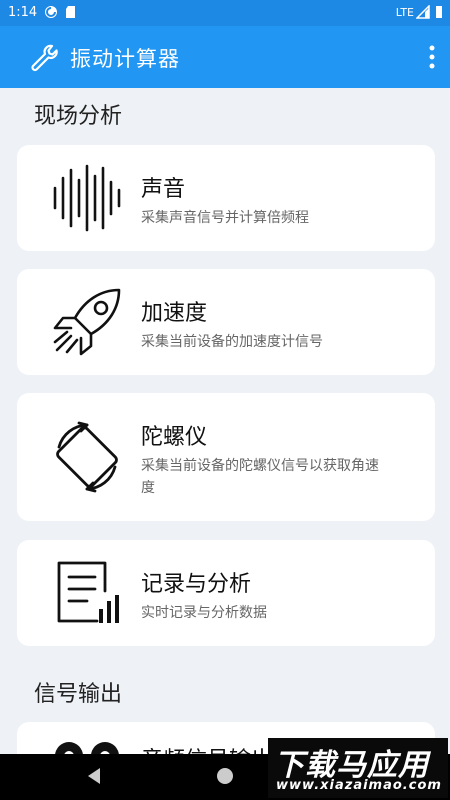 This screenshot has width=450, height=800. Describe the element at coordinates (87, 457) in the screenshot. I see `screen-rotation-icon` at that location.